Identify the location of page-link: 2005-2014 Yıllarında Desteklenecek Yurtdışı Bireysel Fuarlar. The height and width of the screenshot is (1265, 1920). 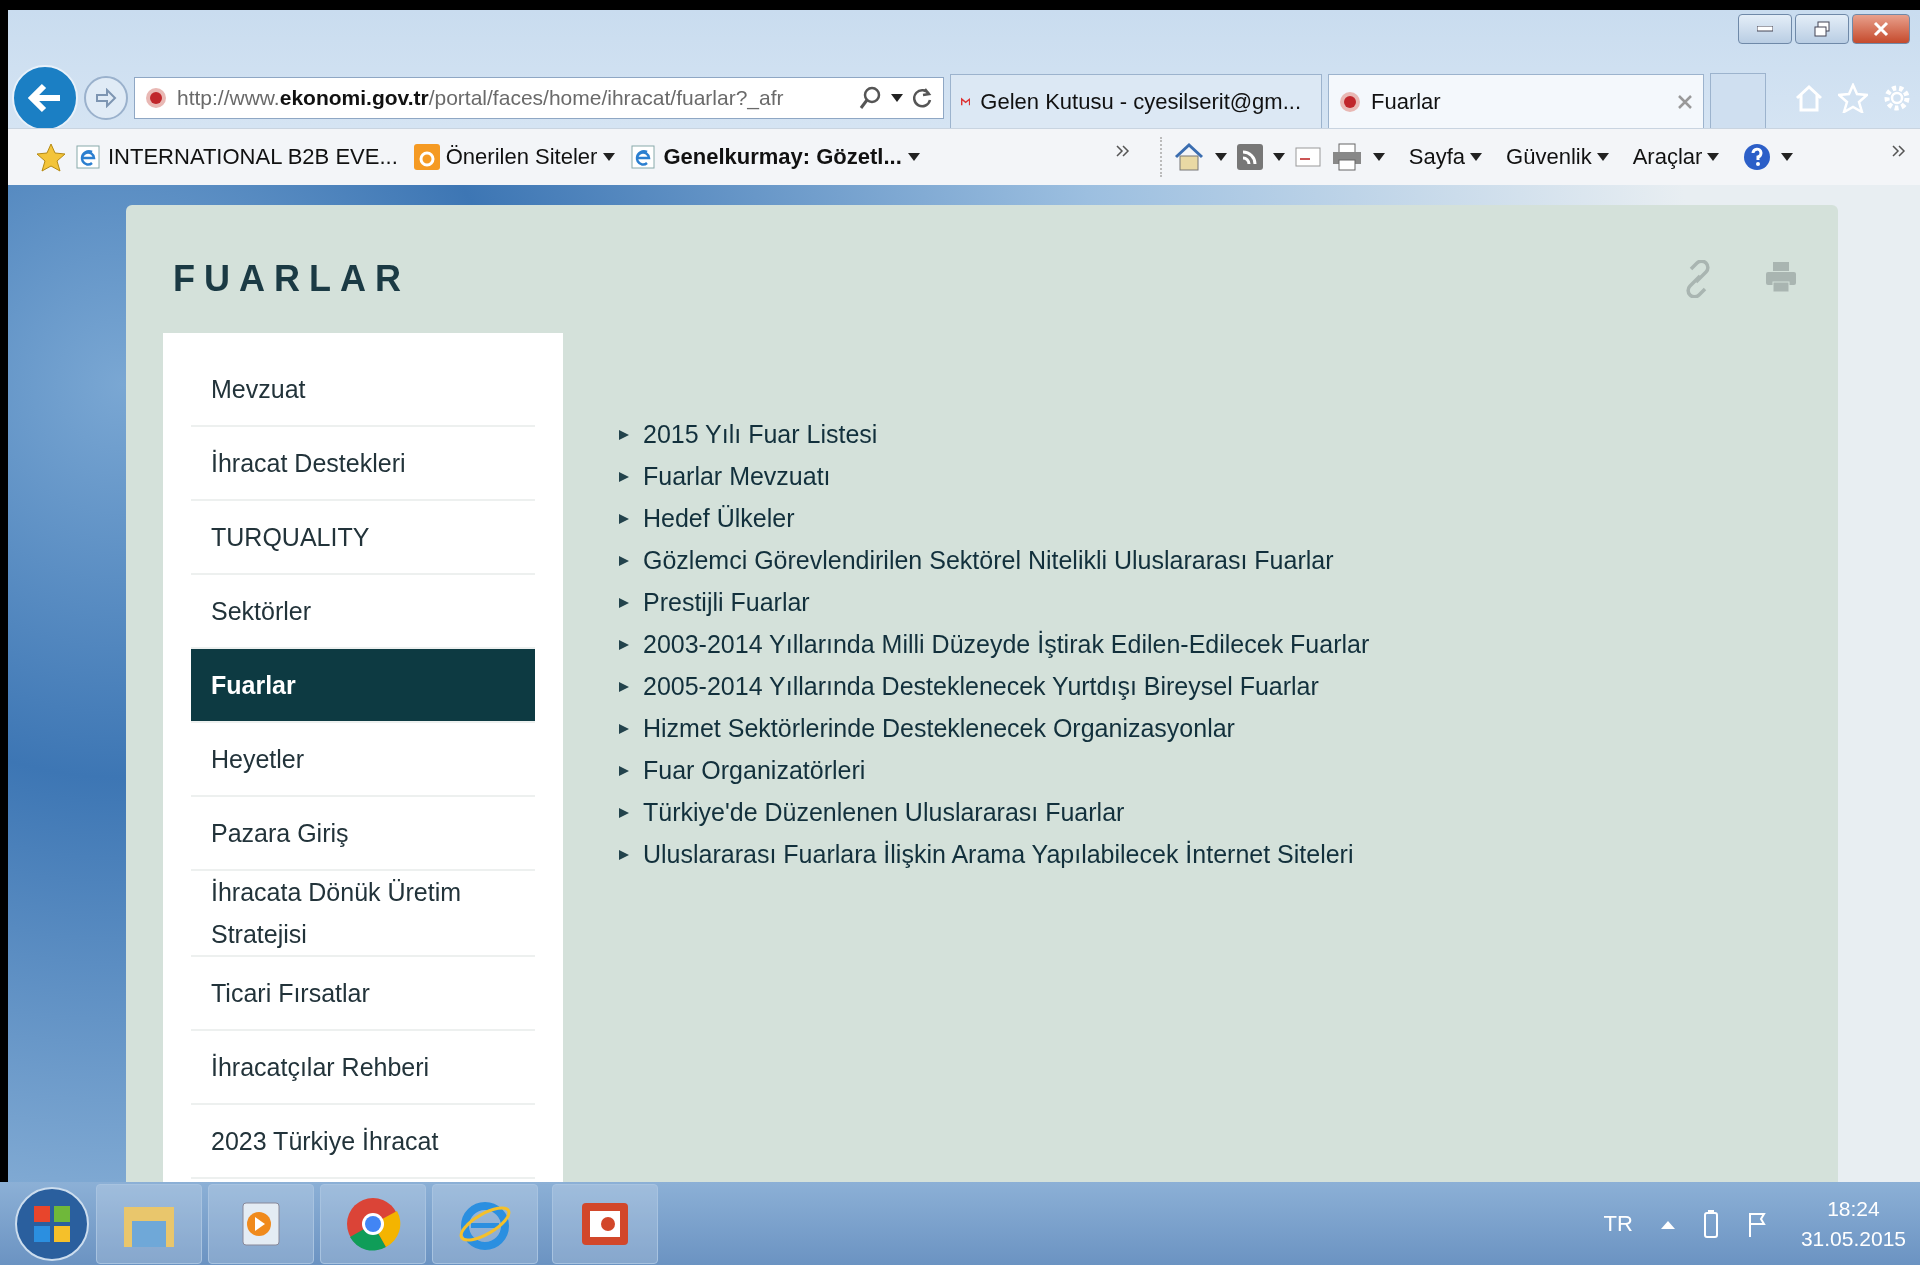
(981, 686).